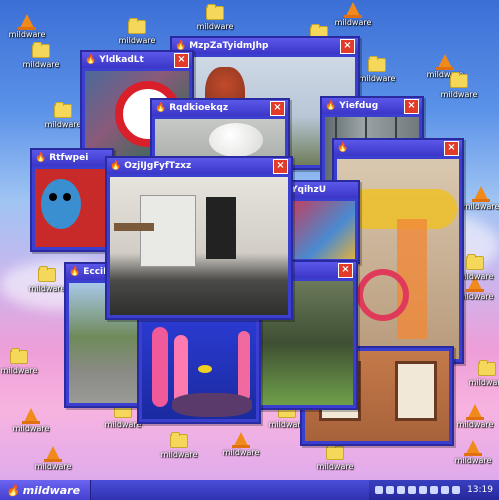  I want to click on taskbar: 🔥 mildware 13:19, so click(249, 490).